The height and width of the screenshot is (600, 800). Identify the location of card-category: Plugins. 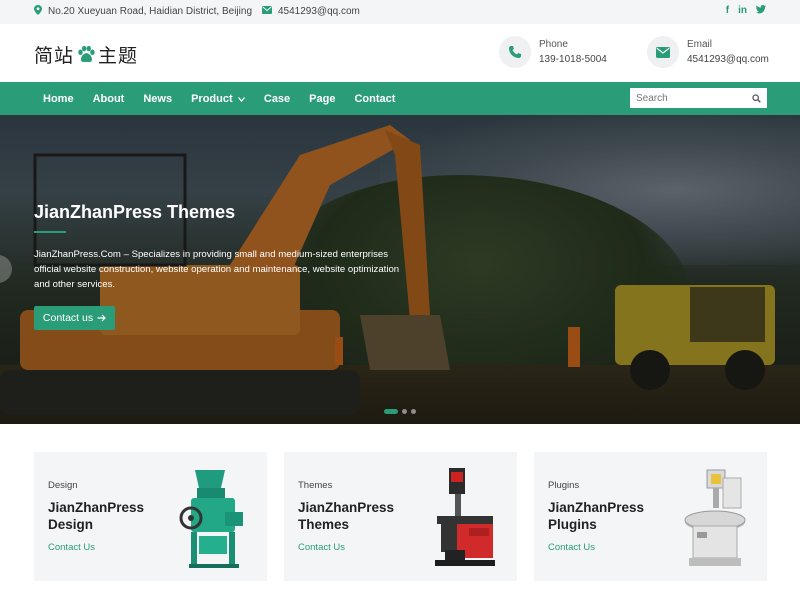
(564, 485).